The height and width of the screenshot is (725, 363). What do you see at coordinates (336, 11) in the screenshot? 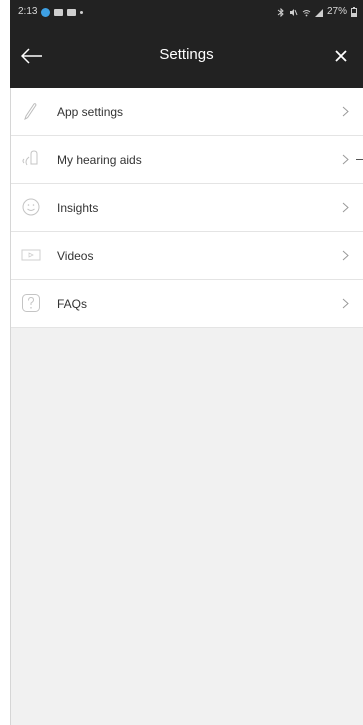
I see `battery-percent: 27%` at bounding box center [336, 11].